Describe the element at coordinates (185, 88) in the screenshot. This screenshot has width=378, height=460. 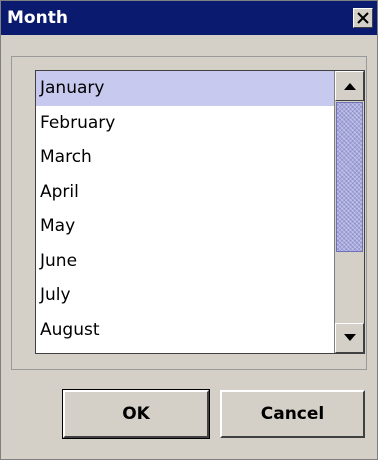
I see `list-item-january: January` at that location.